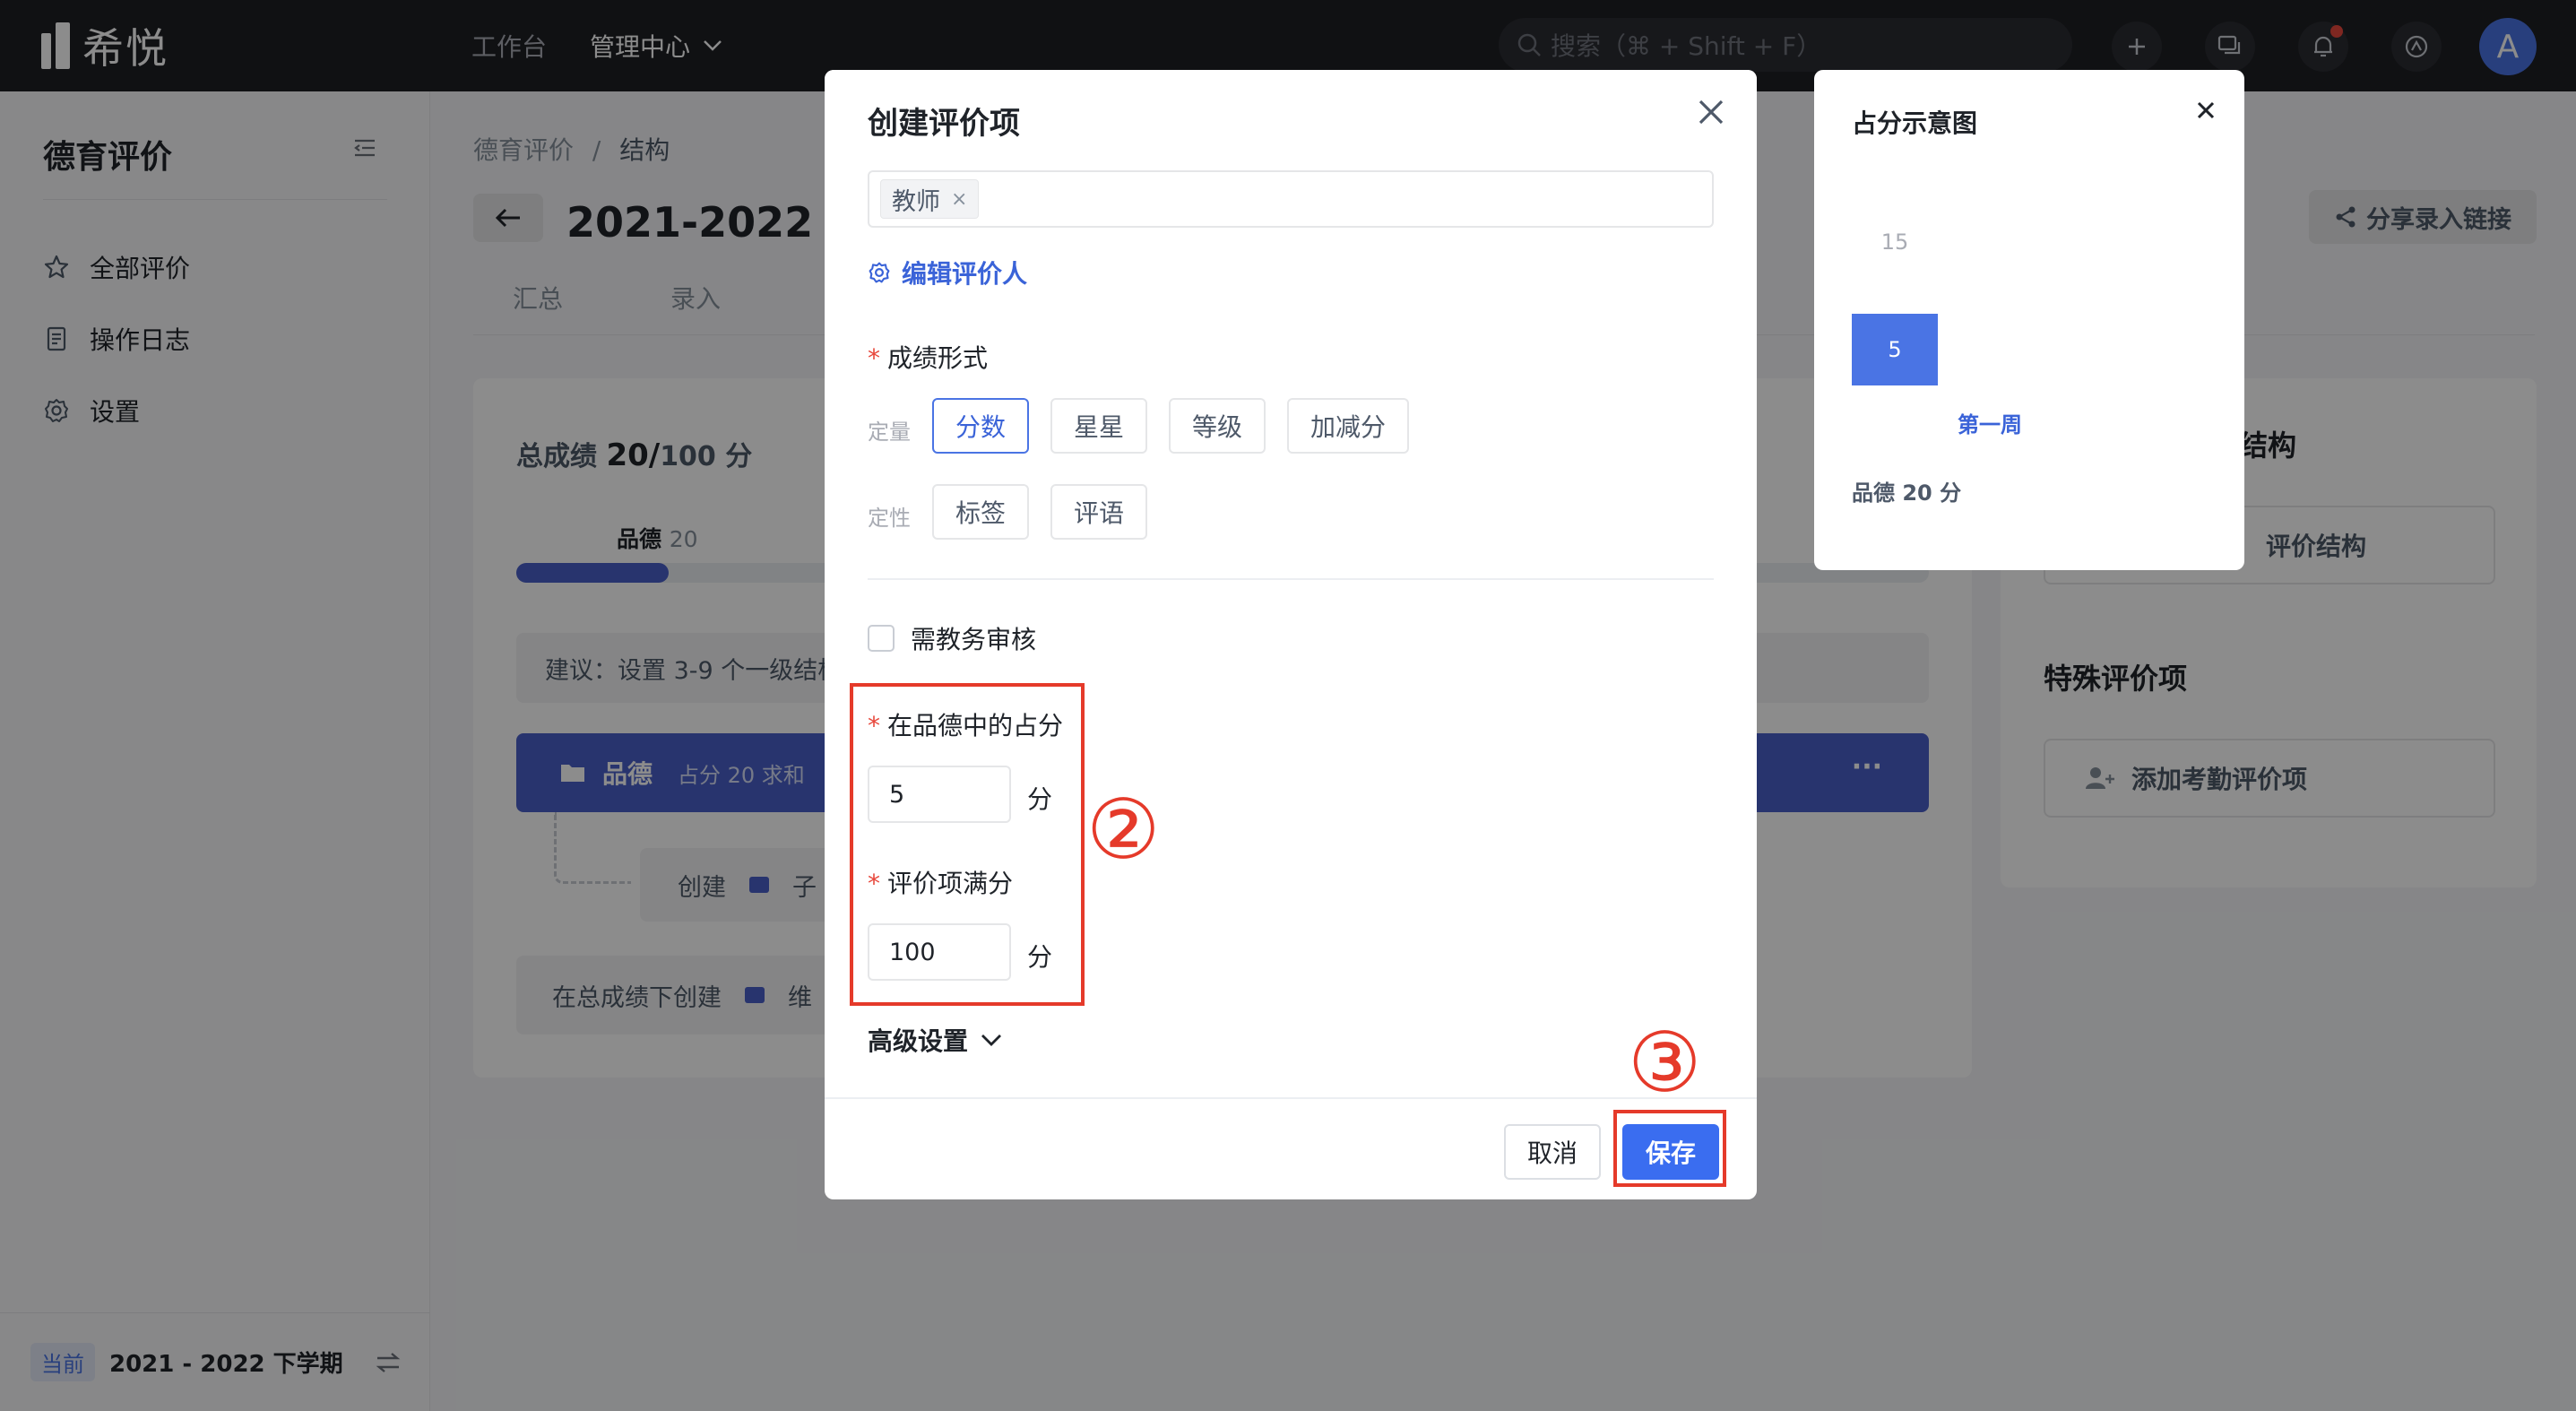  What do you see at coordinates (1907, 493) in the screenshot?
I see `popover-total: 品德 20 分` at bounding box center [1907, 493].